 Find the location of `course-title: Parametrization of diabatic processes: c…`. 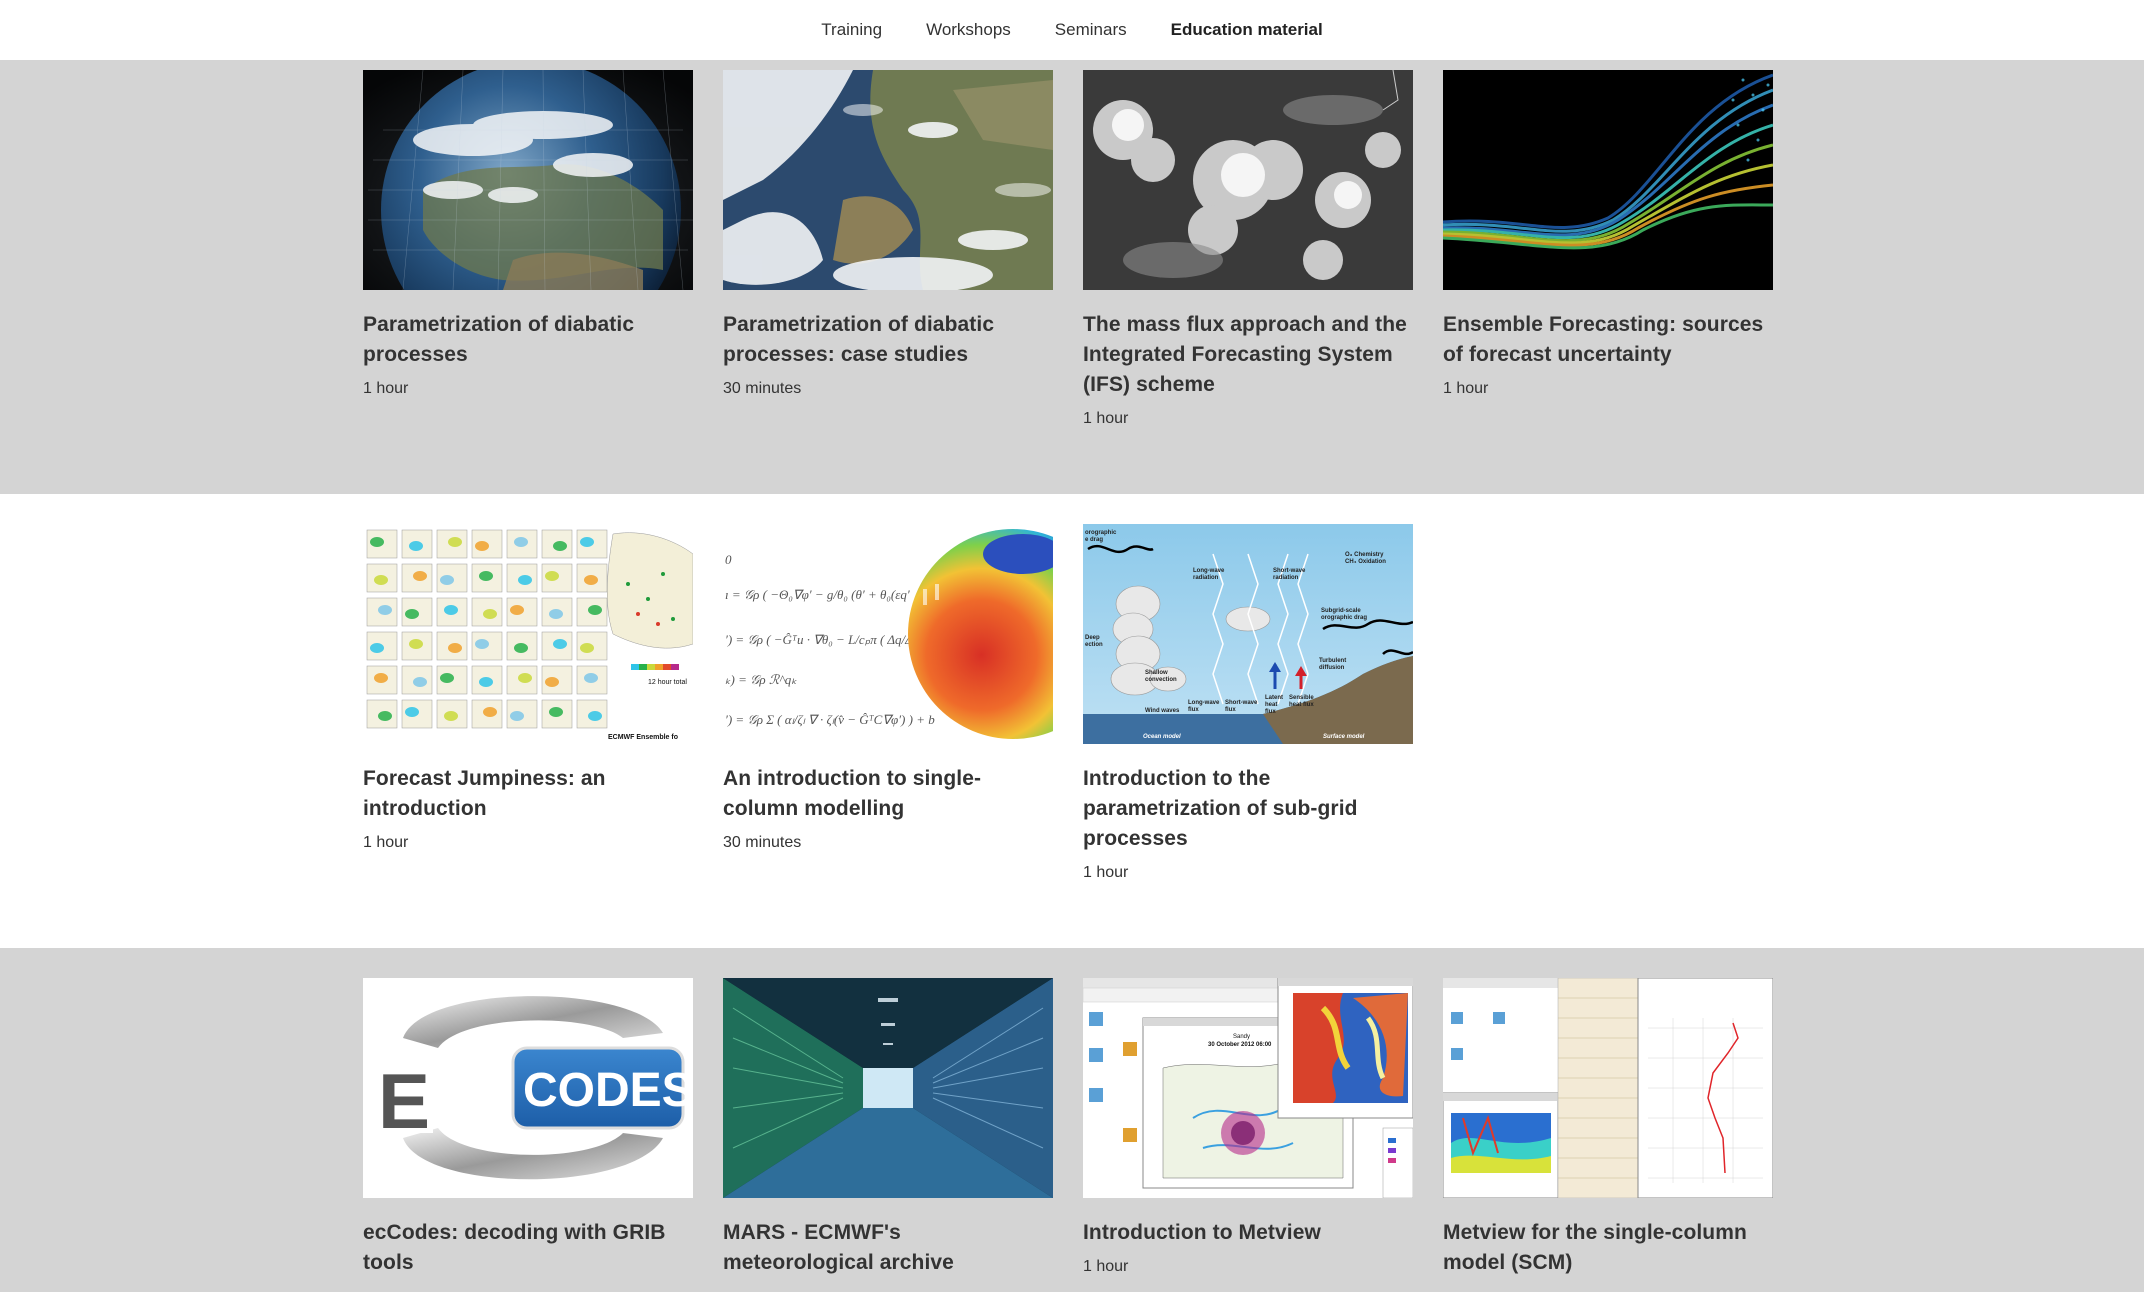

course-title: Parametrization of diabatic processes: c… is located at coordinates (888, 340).